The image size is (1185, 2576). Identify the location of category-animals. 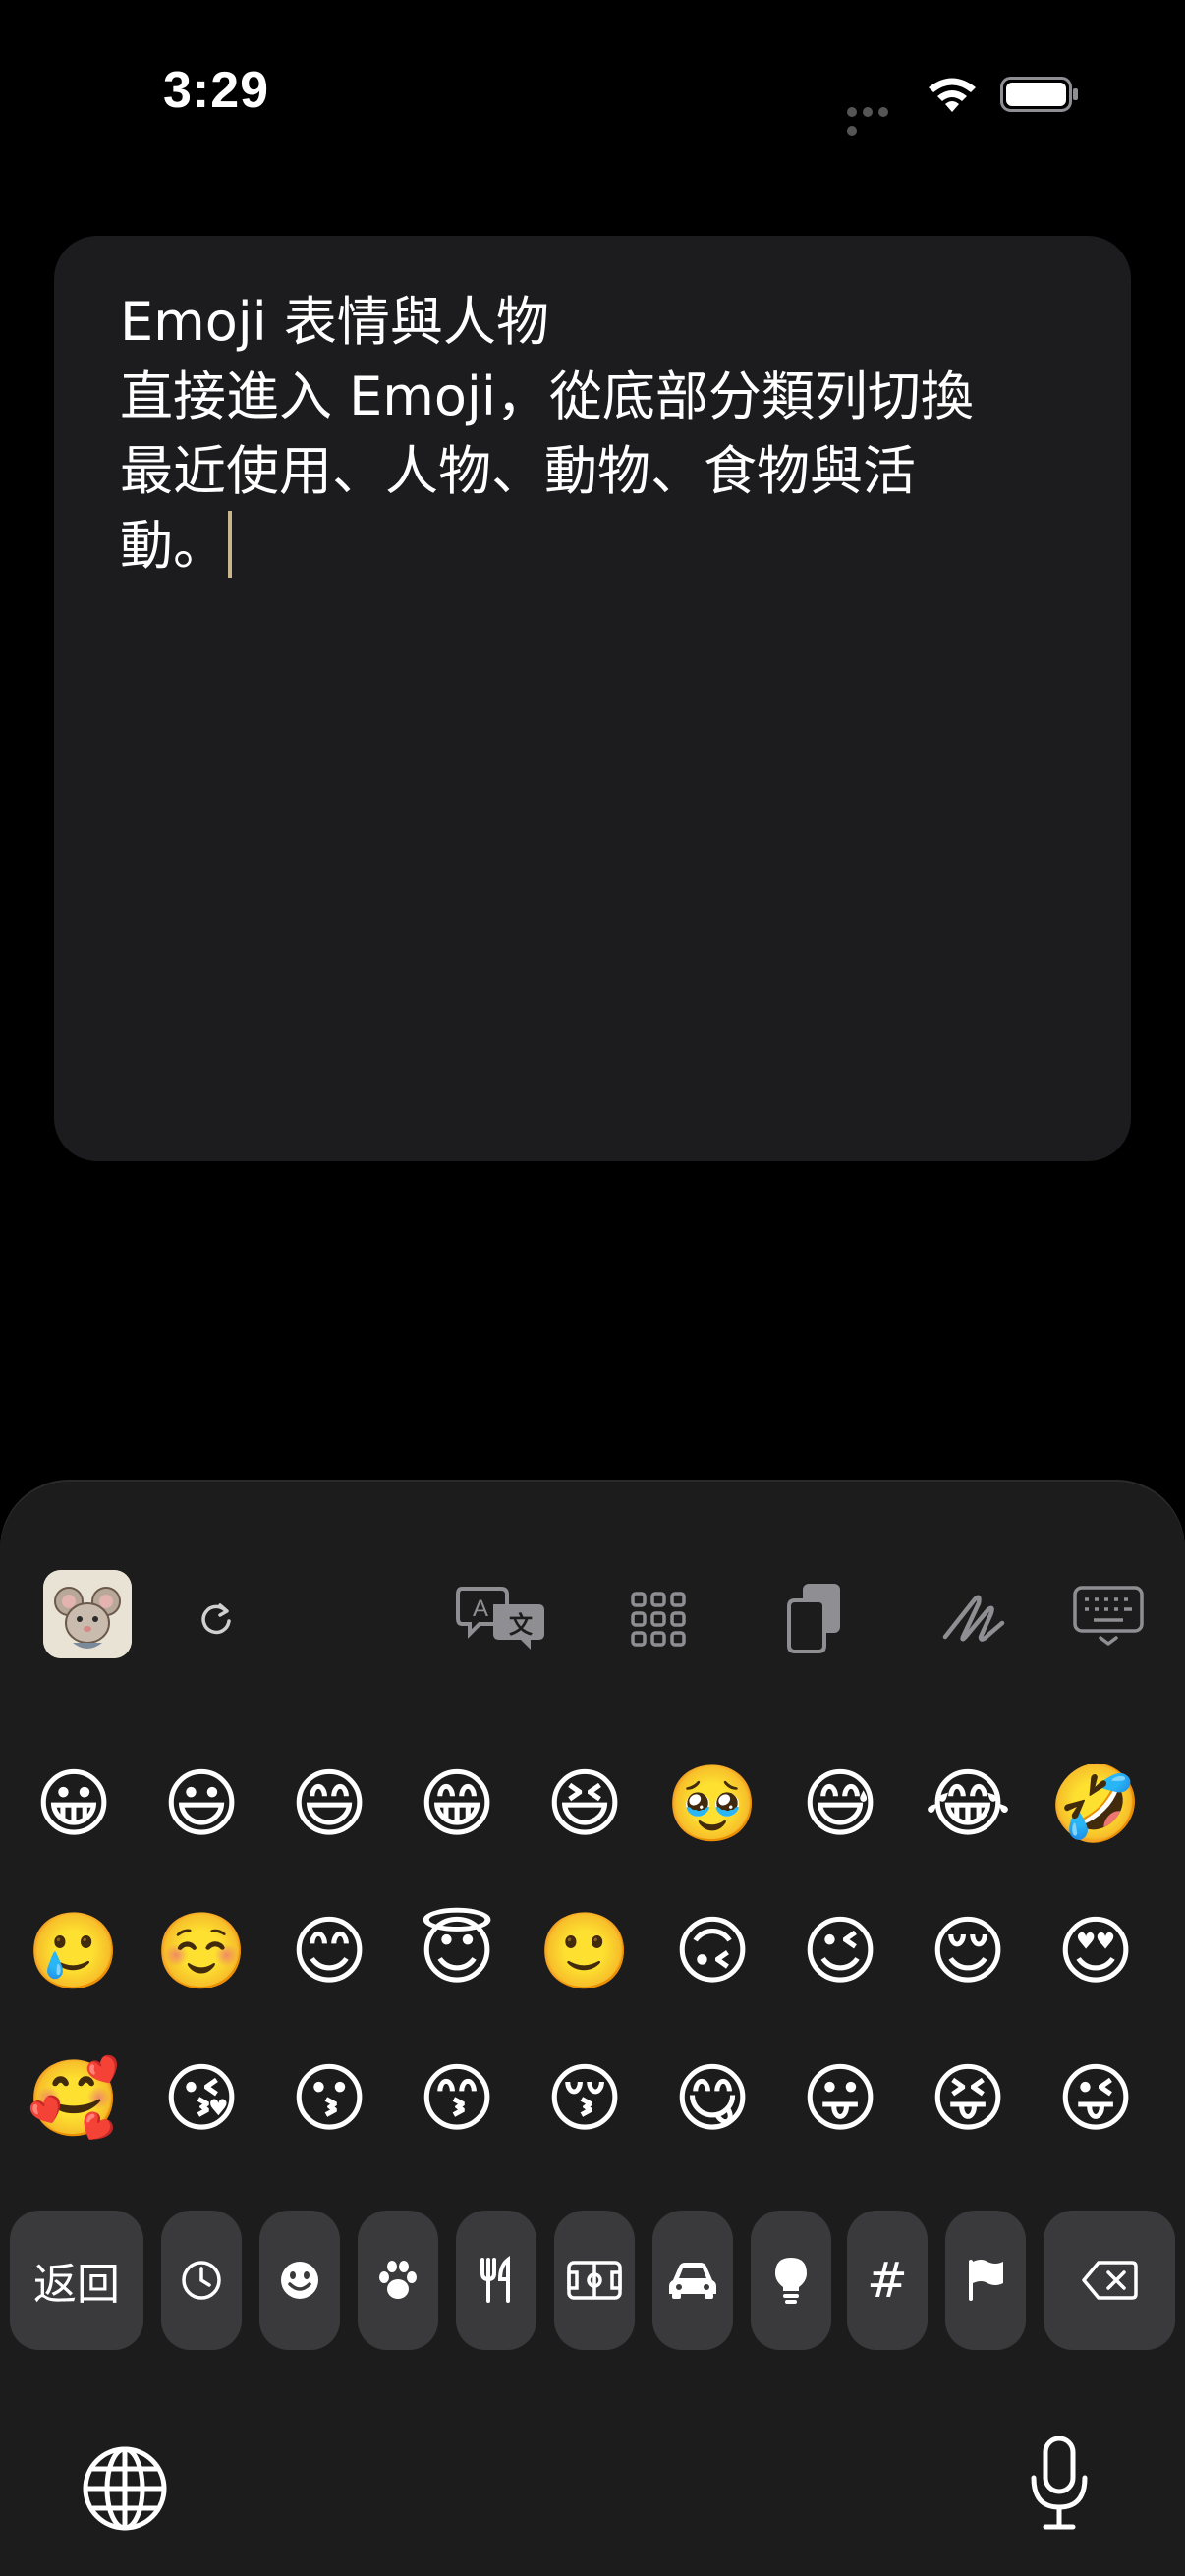
(398, 2280).